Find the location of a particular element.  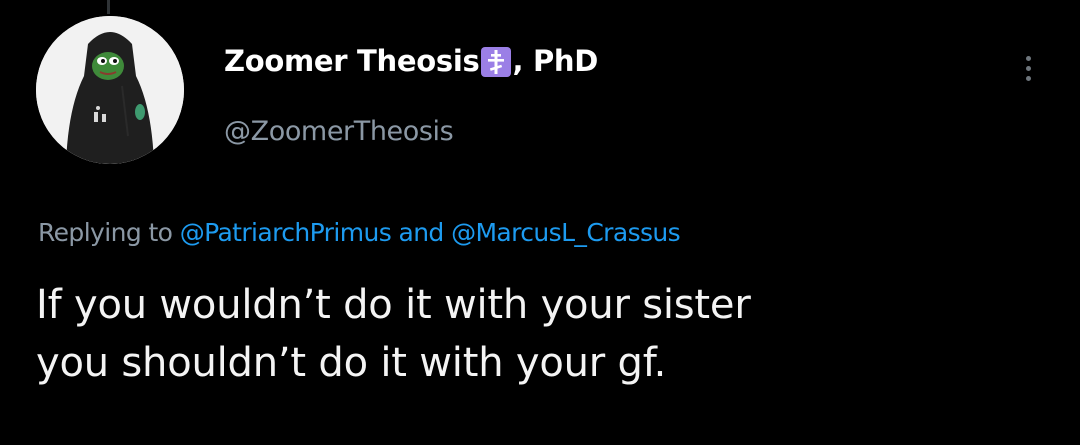

author-name-suffix: , PhD is located at coordinates (555, 61).